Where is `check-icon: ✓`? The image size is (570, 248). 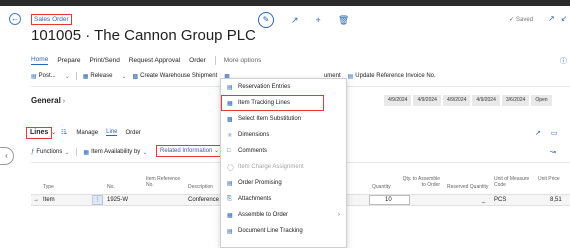 check-icon: ✓ is located at coordinates (512, 20).